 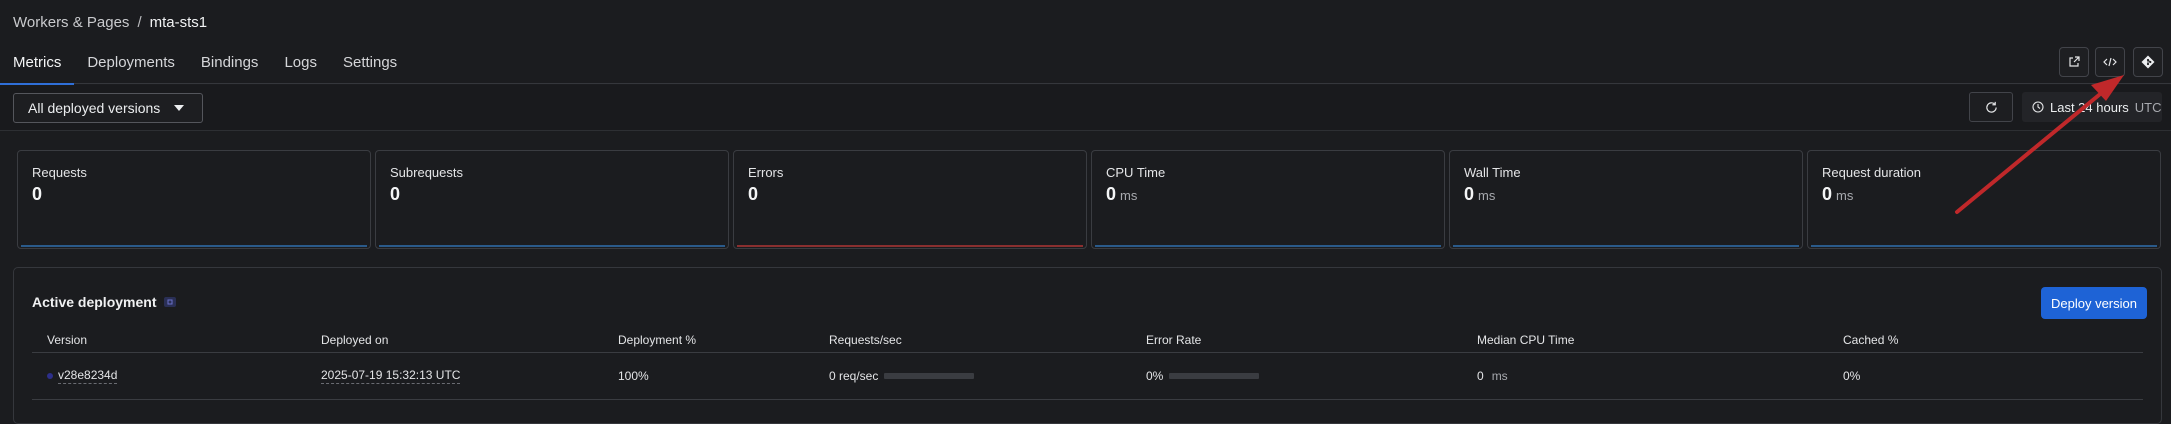 I want to click on error-rate-bar, so click(x=1214, y=376).